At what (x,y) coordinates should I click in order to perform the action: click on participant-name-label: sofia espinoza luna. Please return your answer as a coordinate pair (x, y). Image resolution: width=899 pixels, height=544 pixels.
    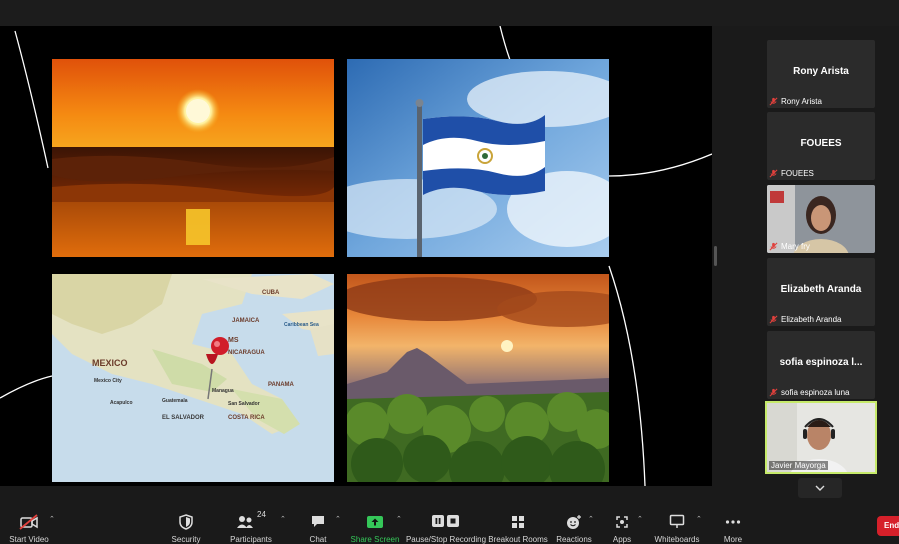
    Looking at the image, I should click on (815, 392).